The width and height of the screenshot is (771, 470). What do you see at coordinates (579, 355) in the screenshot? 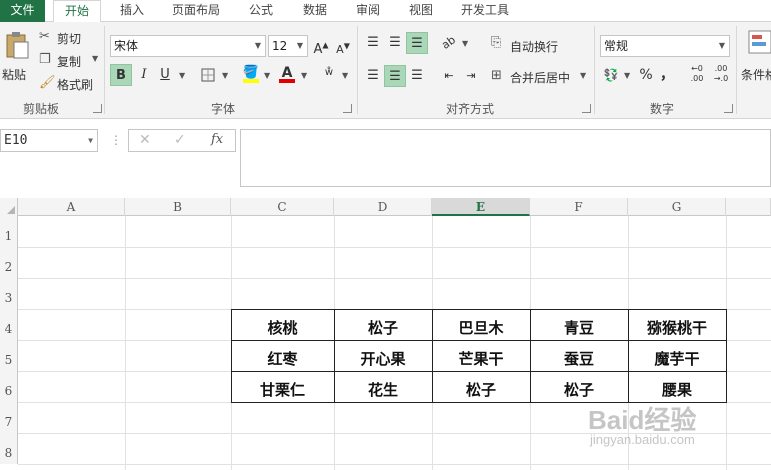
I see `table-cell: 蚕豆` at bounding box center [579, 355].